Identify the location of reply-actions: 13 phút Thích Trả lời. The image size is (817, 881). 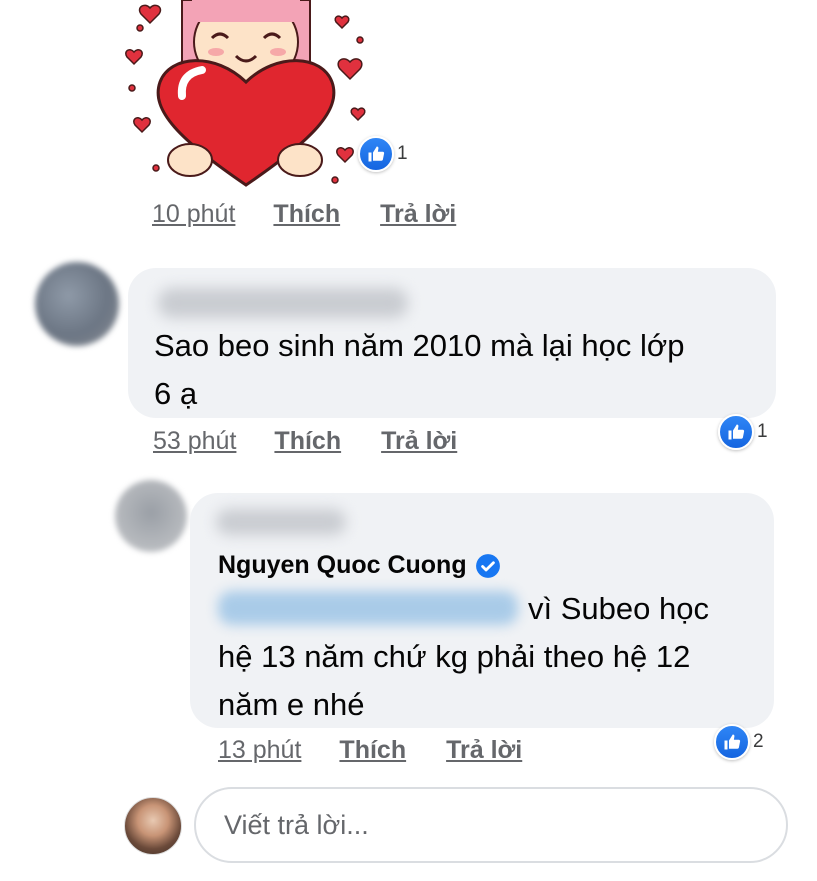
(390, 750).